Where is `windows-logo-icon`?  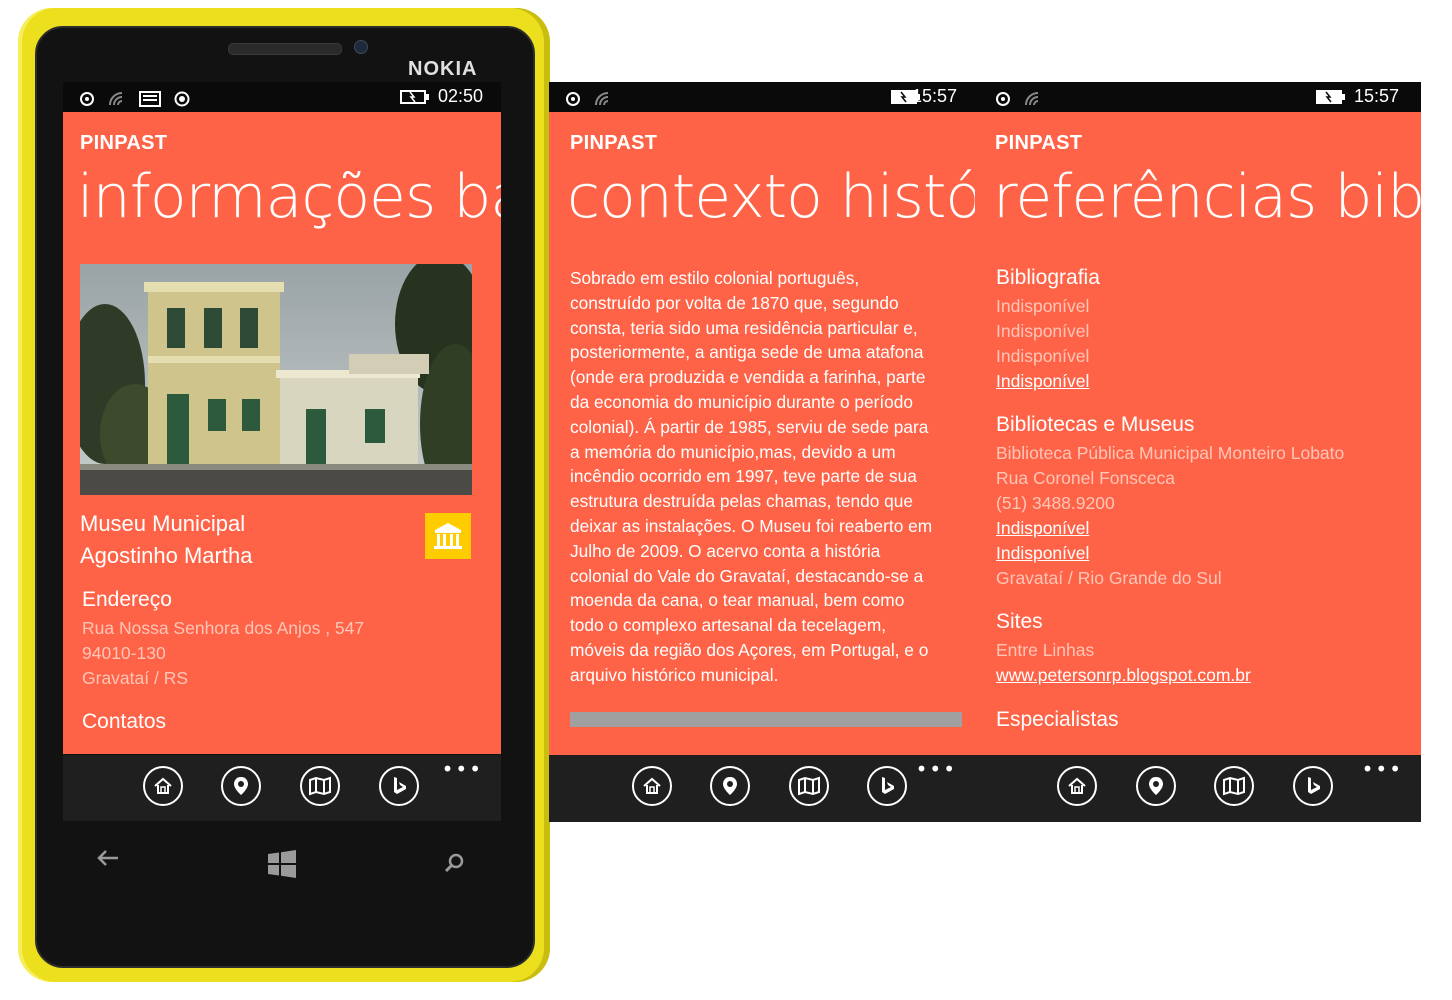 windows-logo-icon is located at coordinates (282, 864).